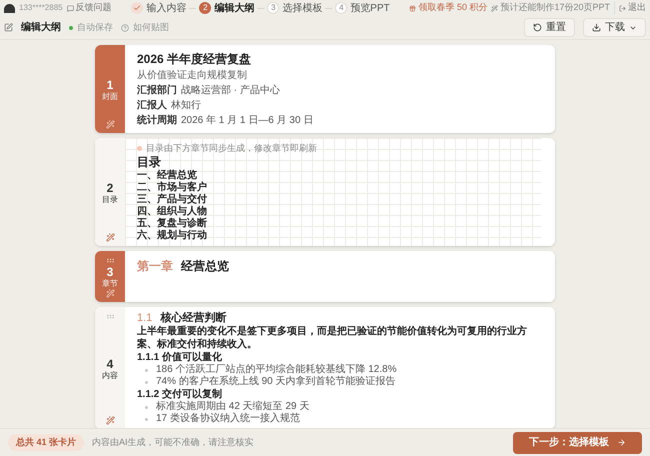 The width and height of the screenshot is (650, 456). What do you see at coordinates (110, 363) in the screenshot?
I see `card-number: 4` at bounding box center [110, 363].